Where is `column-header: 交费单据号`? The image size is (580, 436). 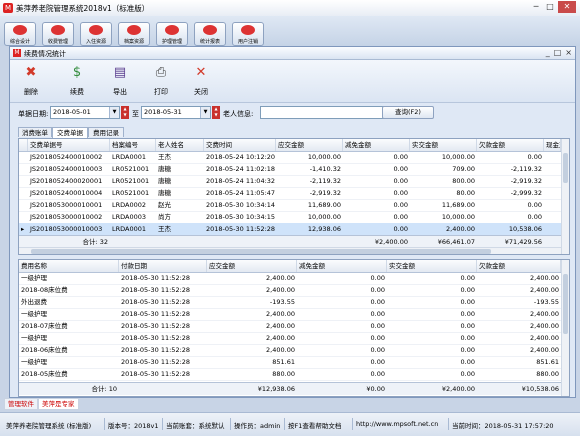
column-header: 交费单据号 is located at coordinates (69, 145).